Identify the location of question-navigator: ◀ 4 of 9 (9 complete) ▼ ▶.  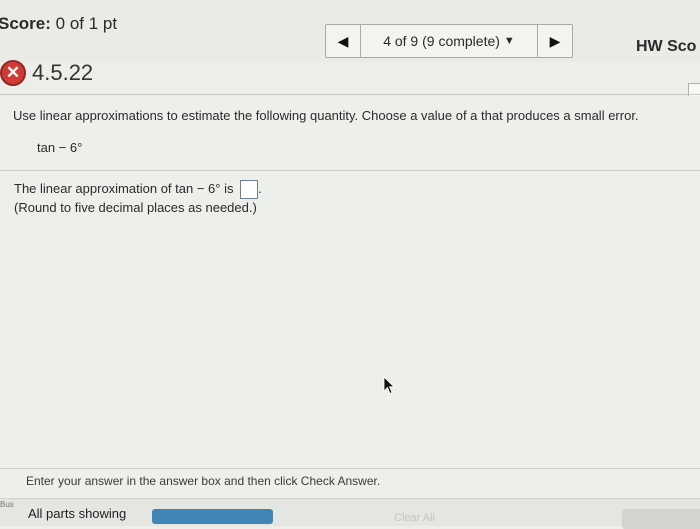
(449, 41).